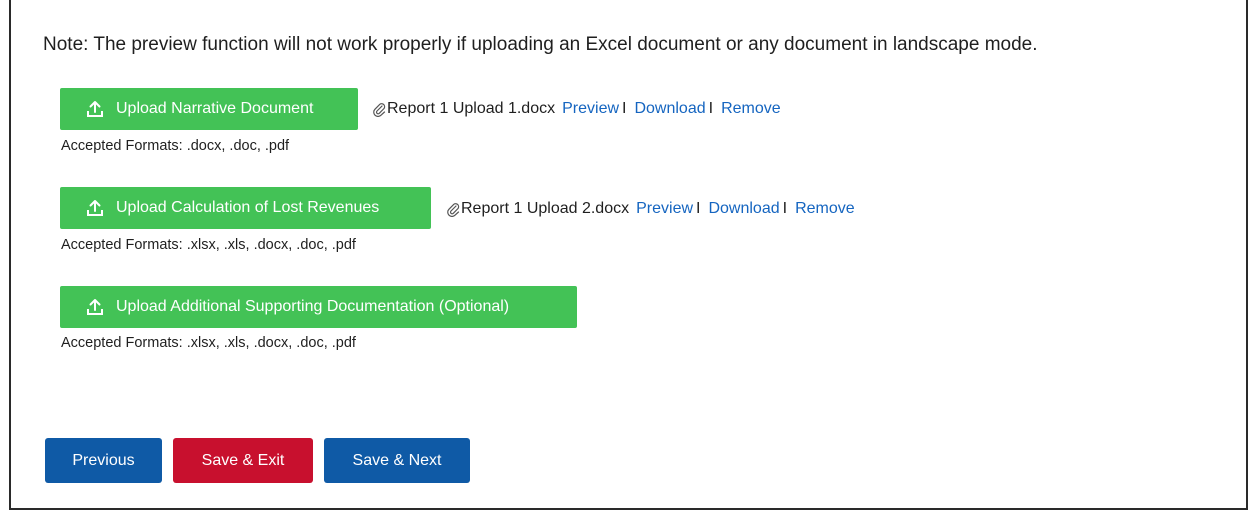 This screenshot has width=1250, height=512. I want to click on upload-narrative-button: Upload Narrative Document, so click(209, 109).